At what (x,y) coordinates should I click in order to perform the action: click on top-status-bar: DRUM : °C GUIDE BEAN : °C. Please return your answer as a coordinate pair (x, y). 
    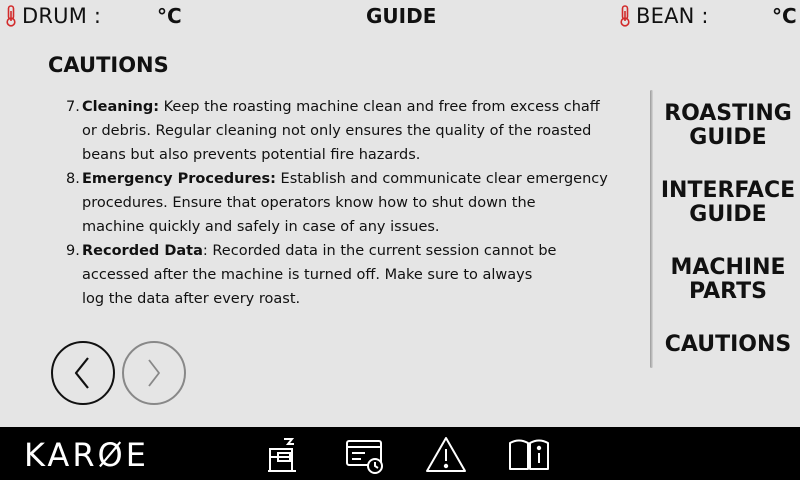
    Looking at the image, I should click on (400, 17).